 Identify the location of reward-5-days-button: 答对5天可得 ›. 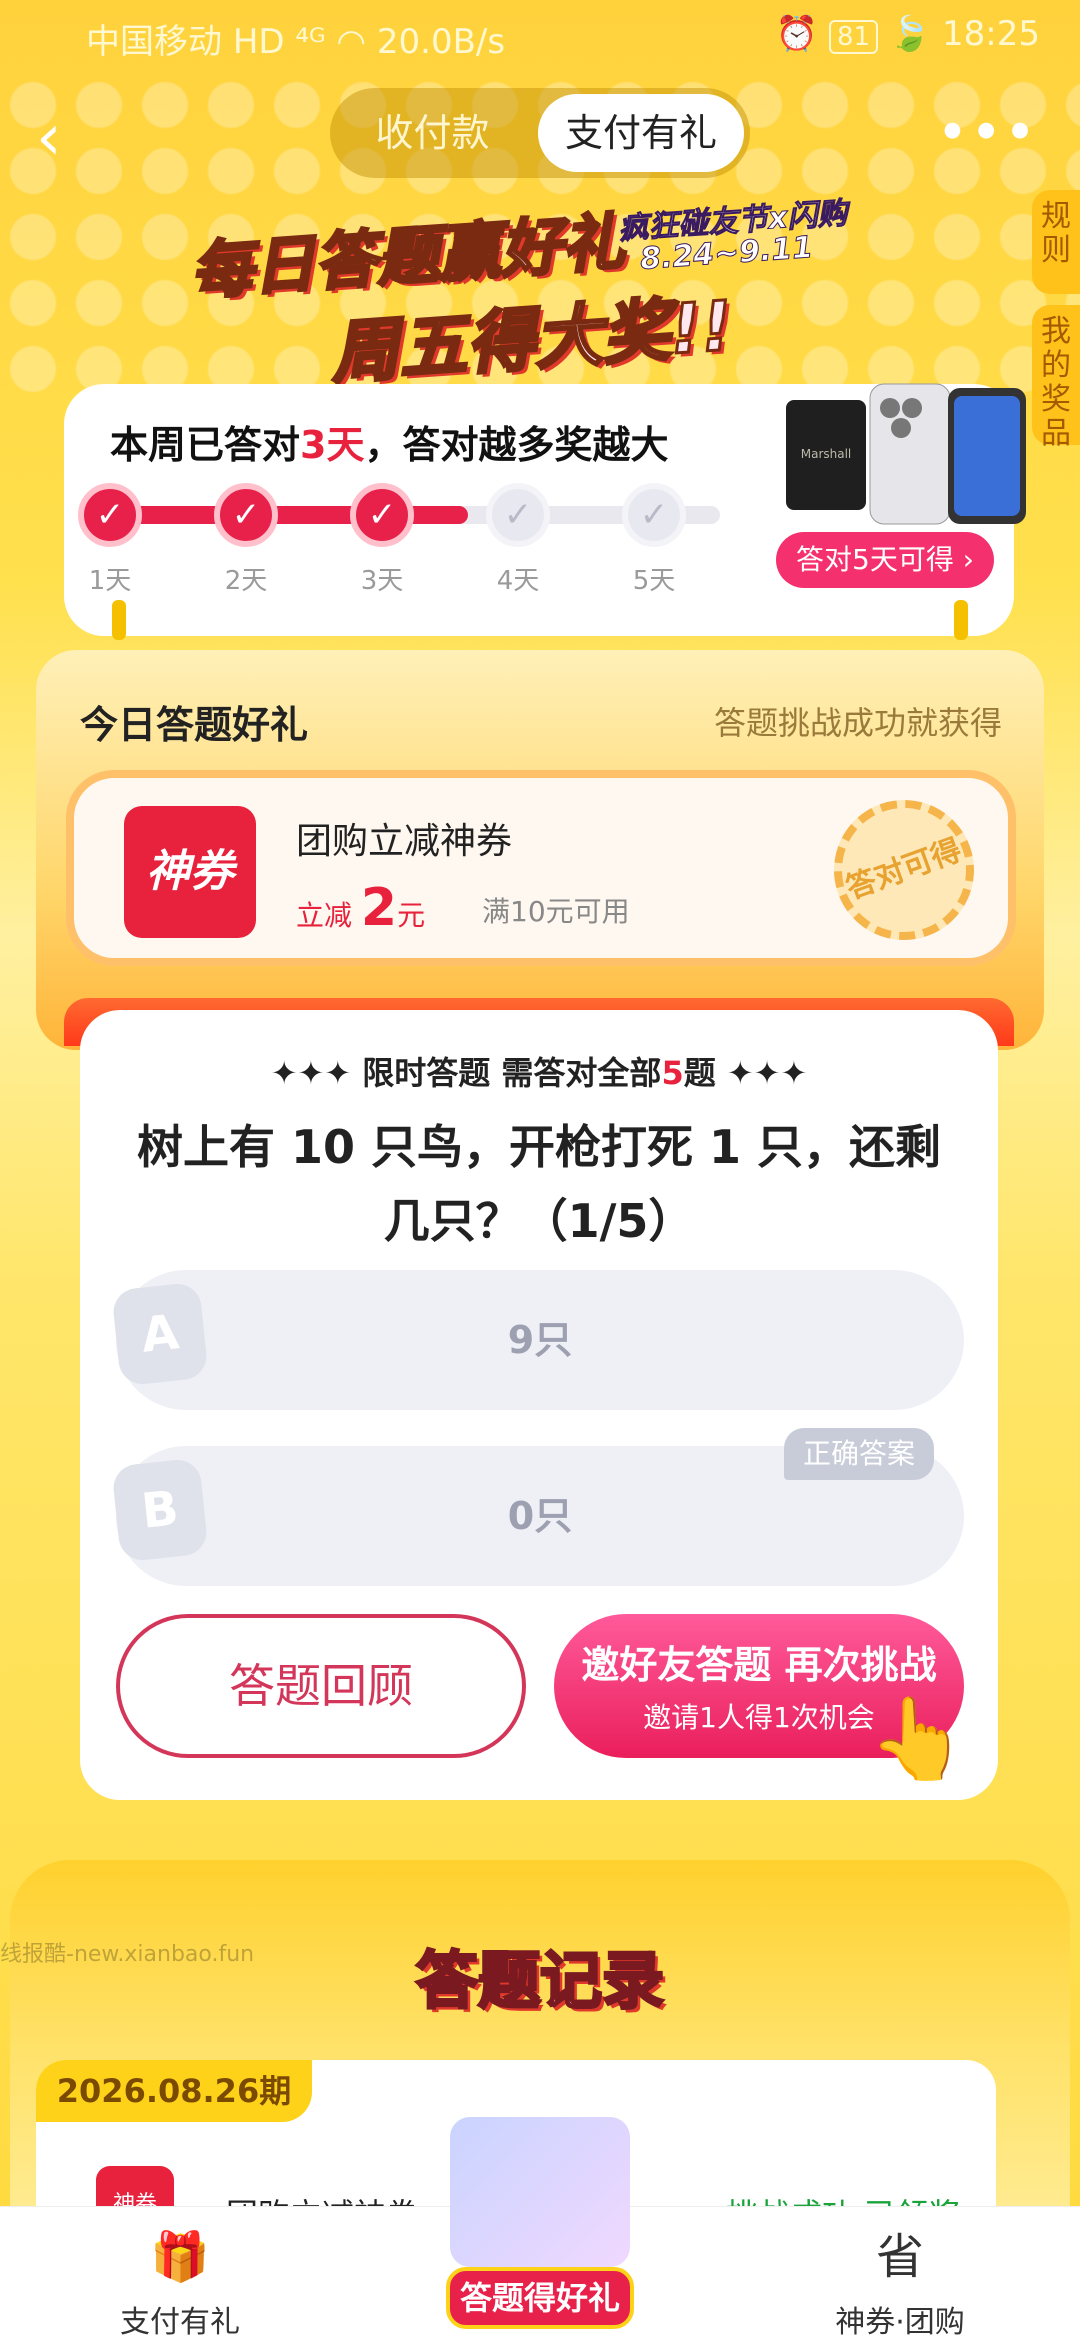
(885, 560).